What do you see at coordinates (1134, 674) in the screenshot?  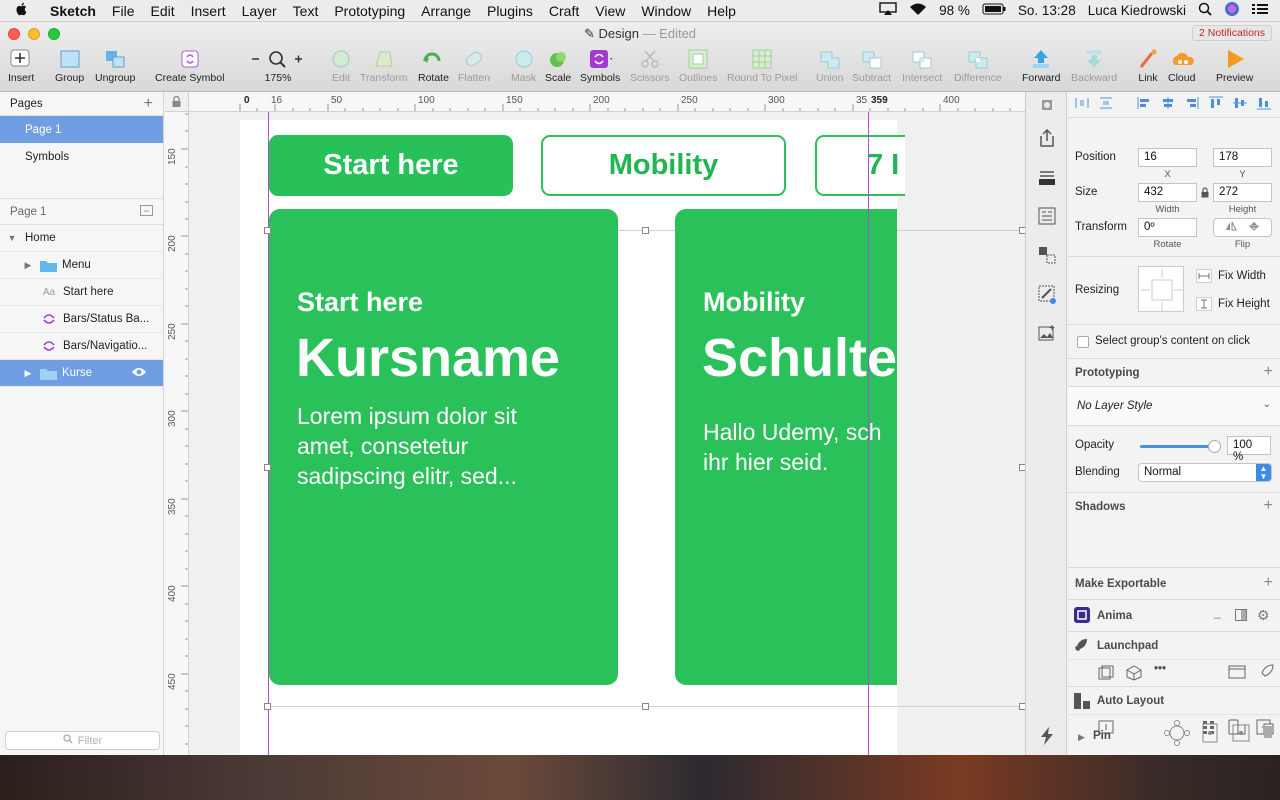 I see `cube-icon` at bounding box center [1134, 674].